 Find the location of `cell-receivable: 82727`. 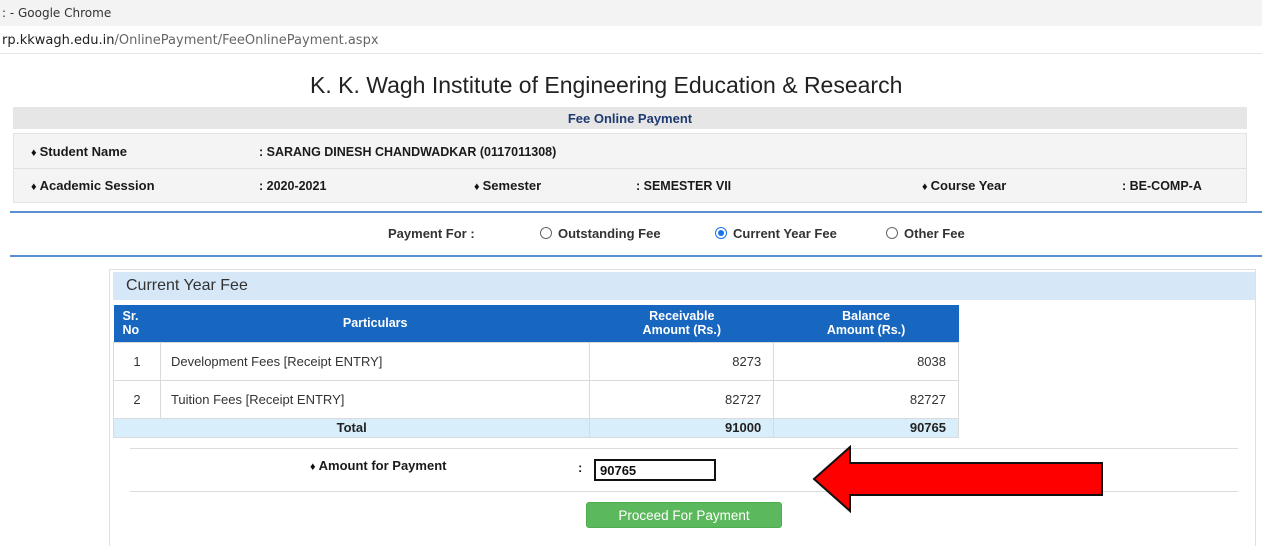

cell-receivable: 82727 is located at coordinates (682, 399).